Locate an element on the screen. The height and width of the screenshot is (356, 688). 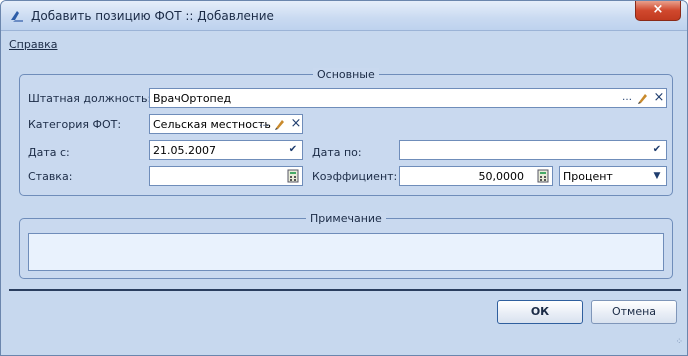
date-from-value: 21.05.2007 is located at coordinates (184, 150).